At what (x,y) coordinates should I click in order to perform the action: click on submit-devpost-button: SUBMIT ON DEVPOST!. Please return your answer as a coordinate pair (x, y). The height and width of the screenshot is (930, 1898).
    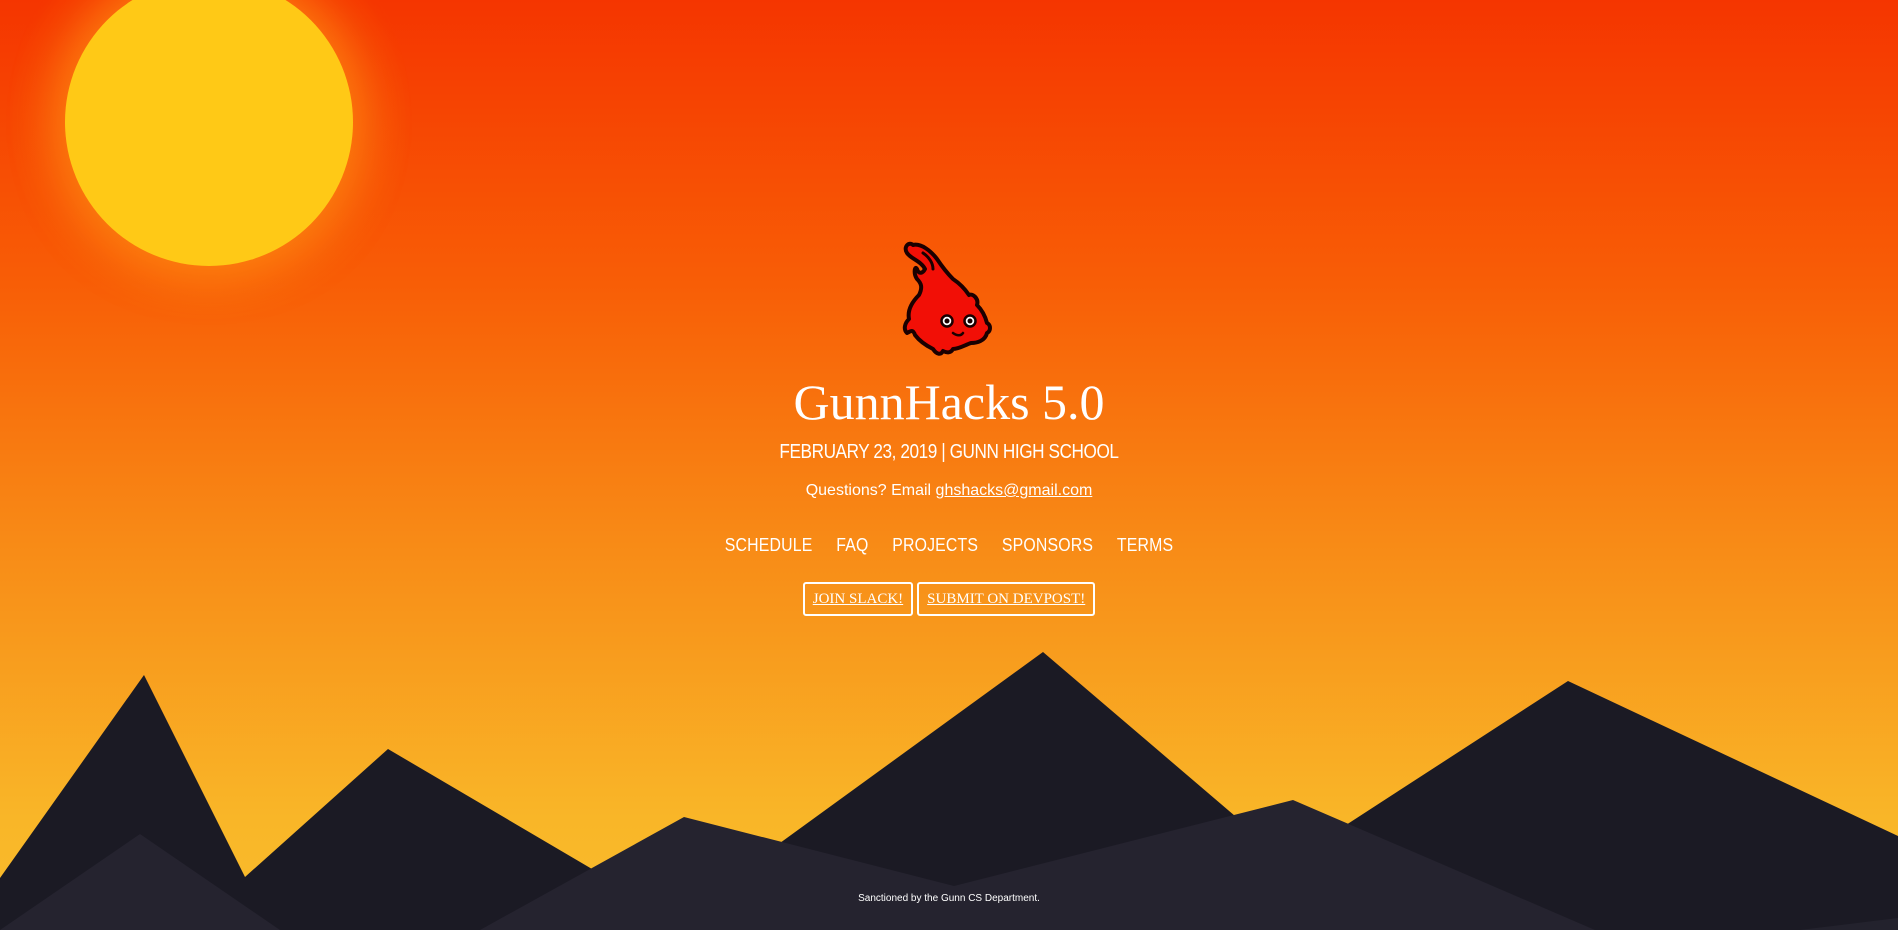
    Looking at the image, I should click on (1006, 599).